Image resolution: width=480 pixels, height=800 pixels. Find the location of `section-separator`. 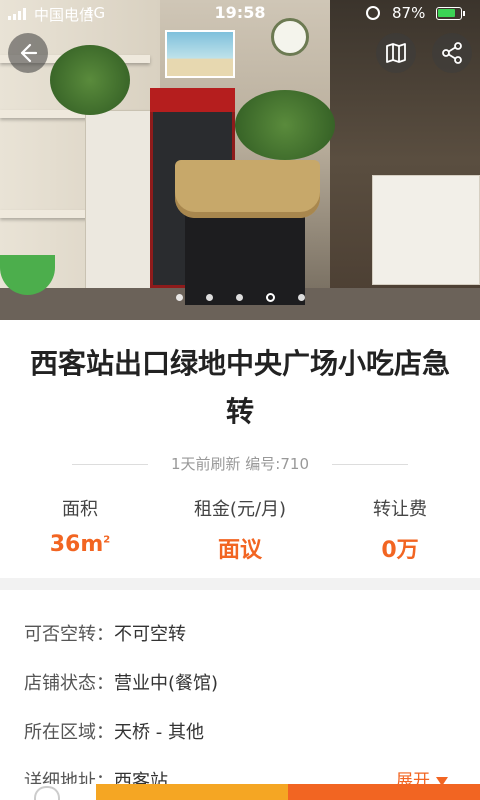

section-separator is located at coordinates (240, 584).